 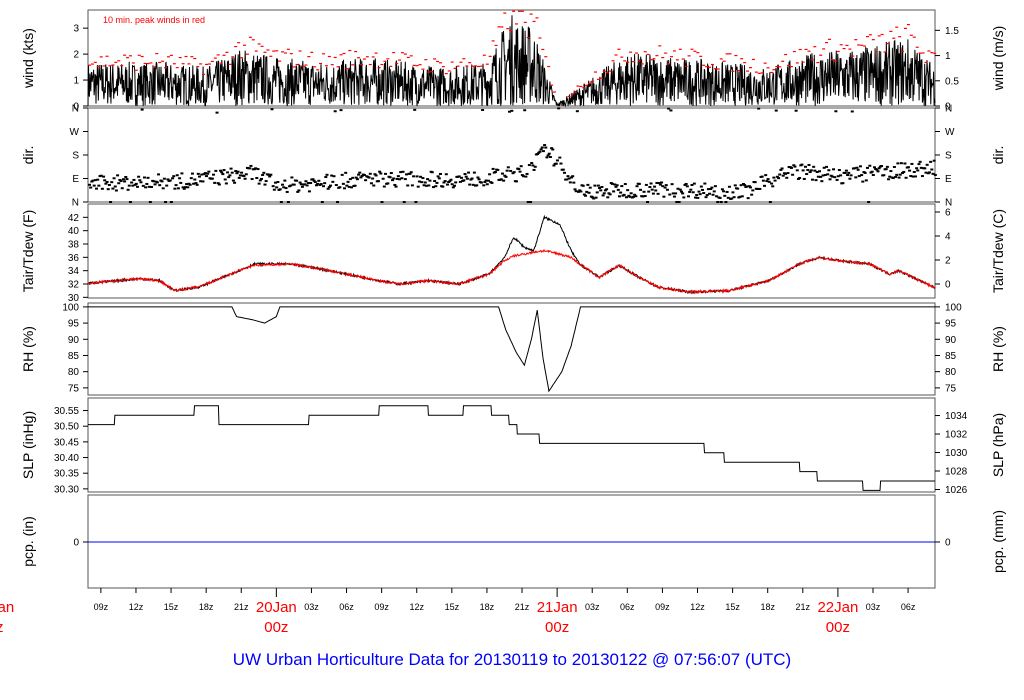 I want to click on y-tick-label-right: 0.5, so click(x=952, y=81).